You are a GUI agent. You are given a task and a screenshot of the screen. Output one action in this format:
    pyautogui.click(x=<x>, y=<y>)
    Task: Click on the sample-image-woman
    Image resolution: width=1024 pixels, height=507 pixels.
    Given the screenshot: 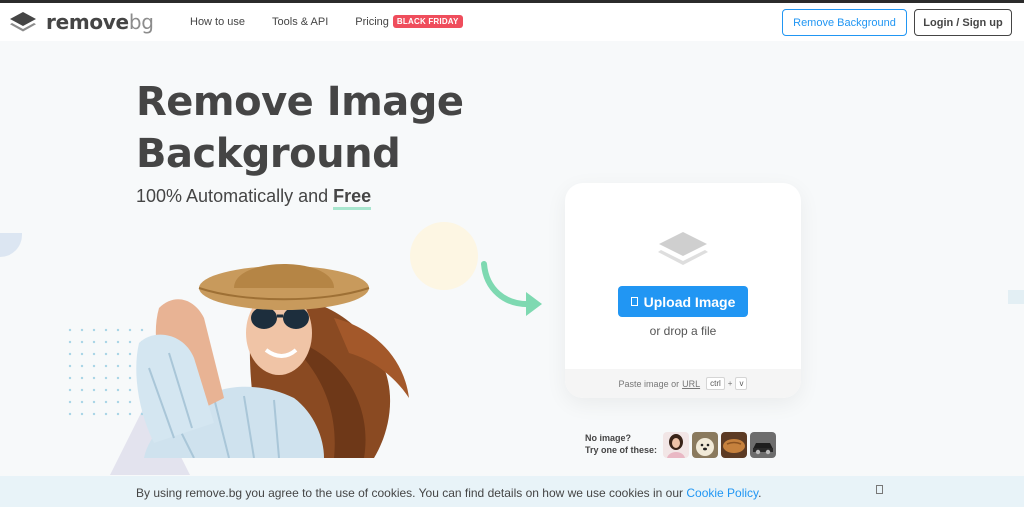 What is the action you would take?
    pyautogui.click(x=676, y=445)
    